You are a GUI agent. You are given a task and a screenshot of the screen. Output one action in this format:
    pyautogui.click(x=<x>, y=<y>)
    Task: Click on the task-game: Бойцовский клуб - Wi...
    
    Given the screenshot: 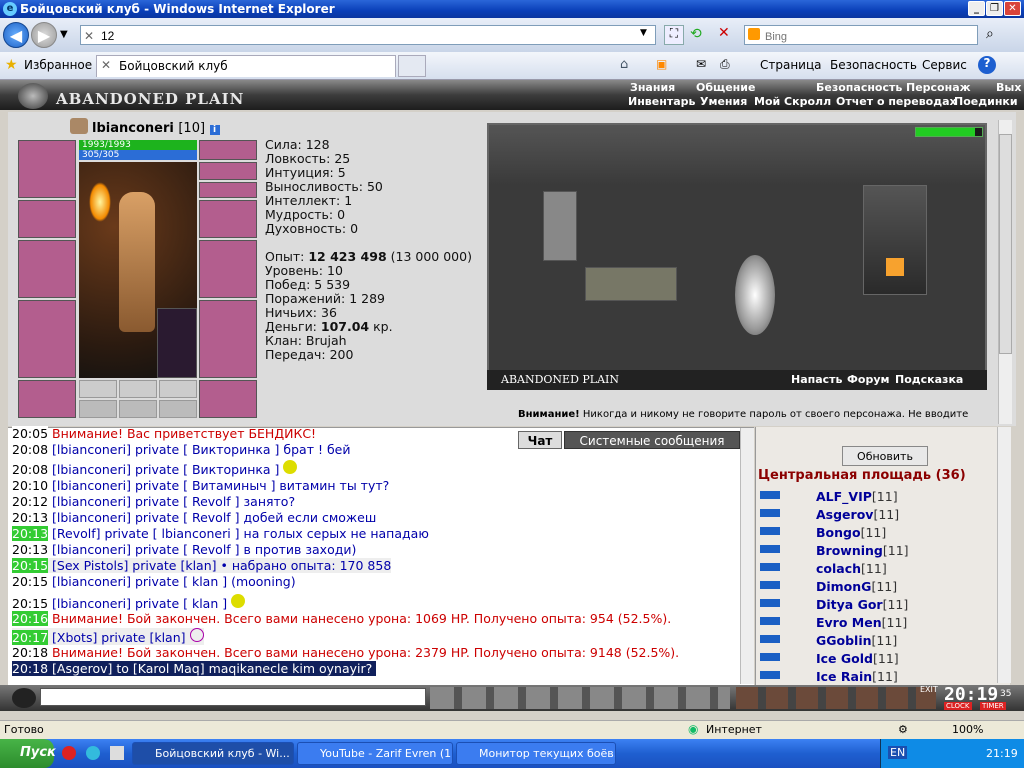 What is the action you would take?
    pyautogui.click(x=213, y=753)
    